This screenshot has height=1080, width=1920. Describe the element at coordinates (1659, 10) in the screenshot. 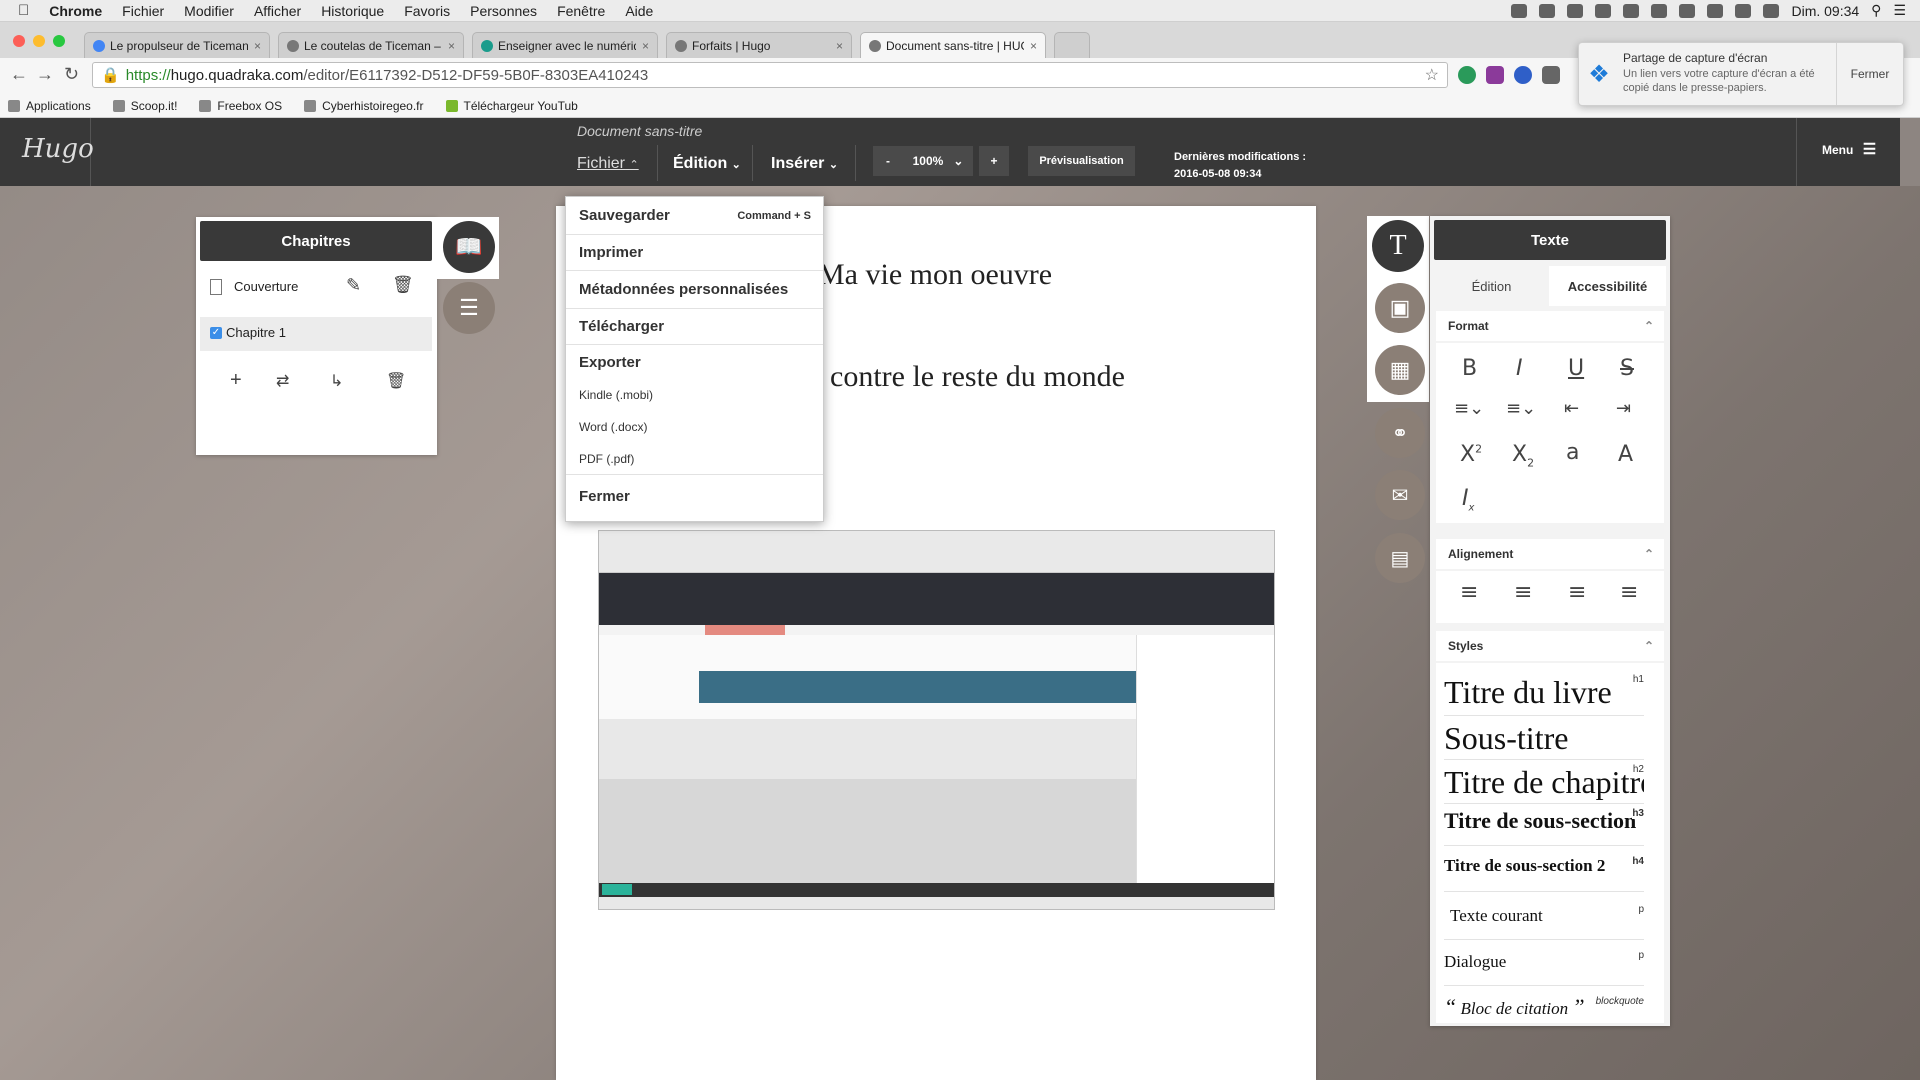

I see `eject-icon` at that location.